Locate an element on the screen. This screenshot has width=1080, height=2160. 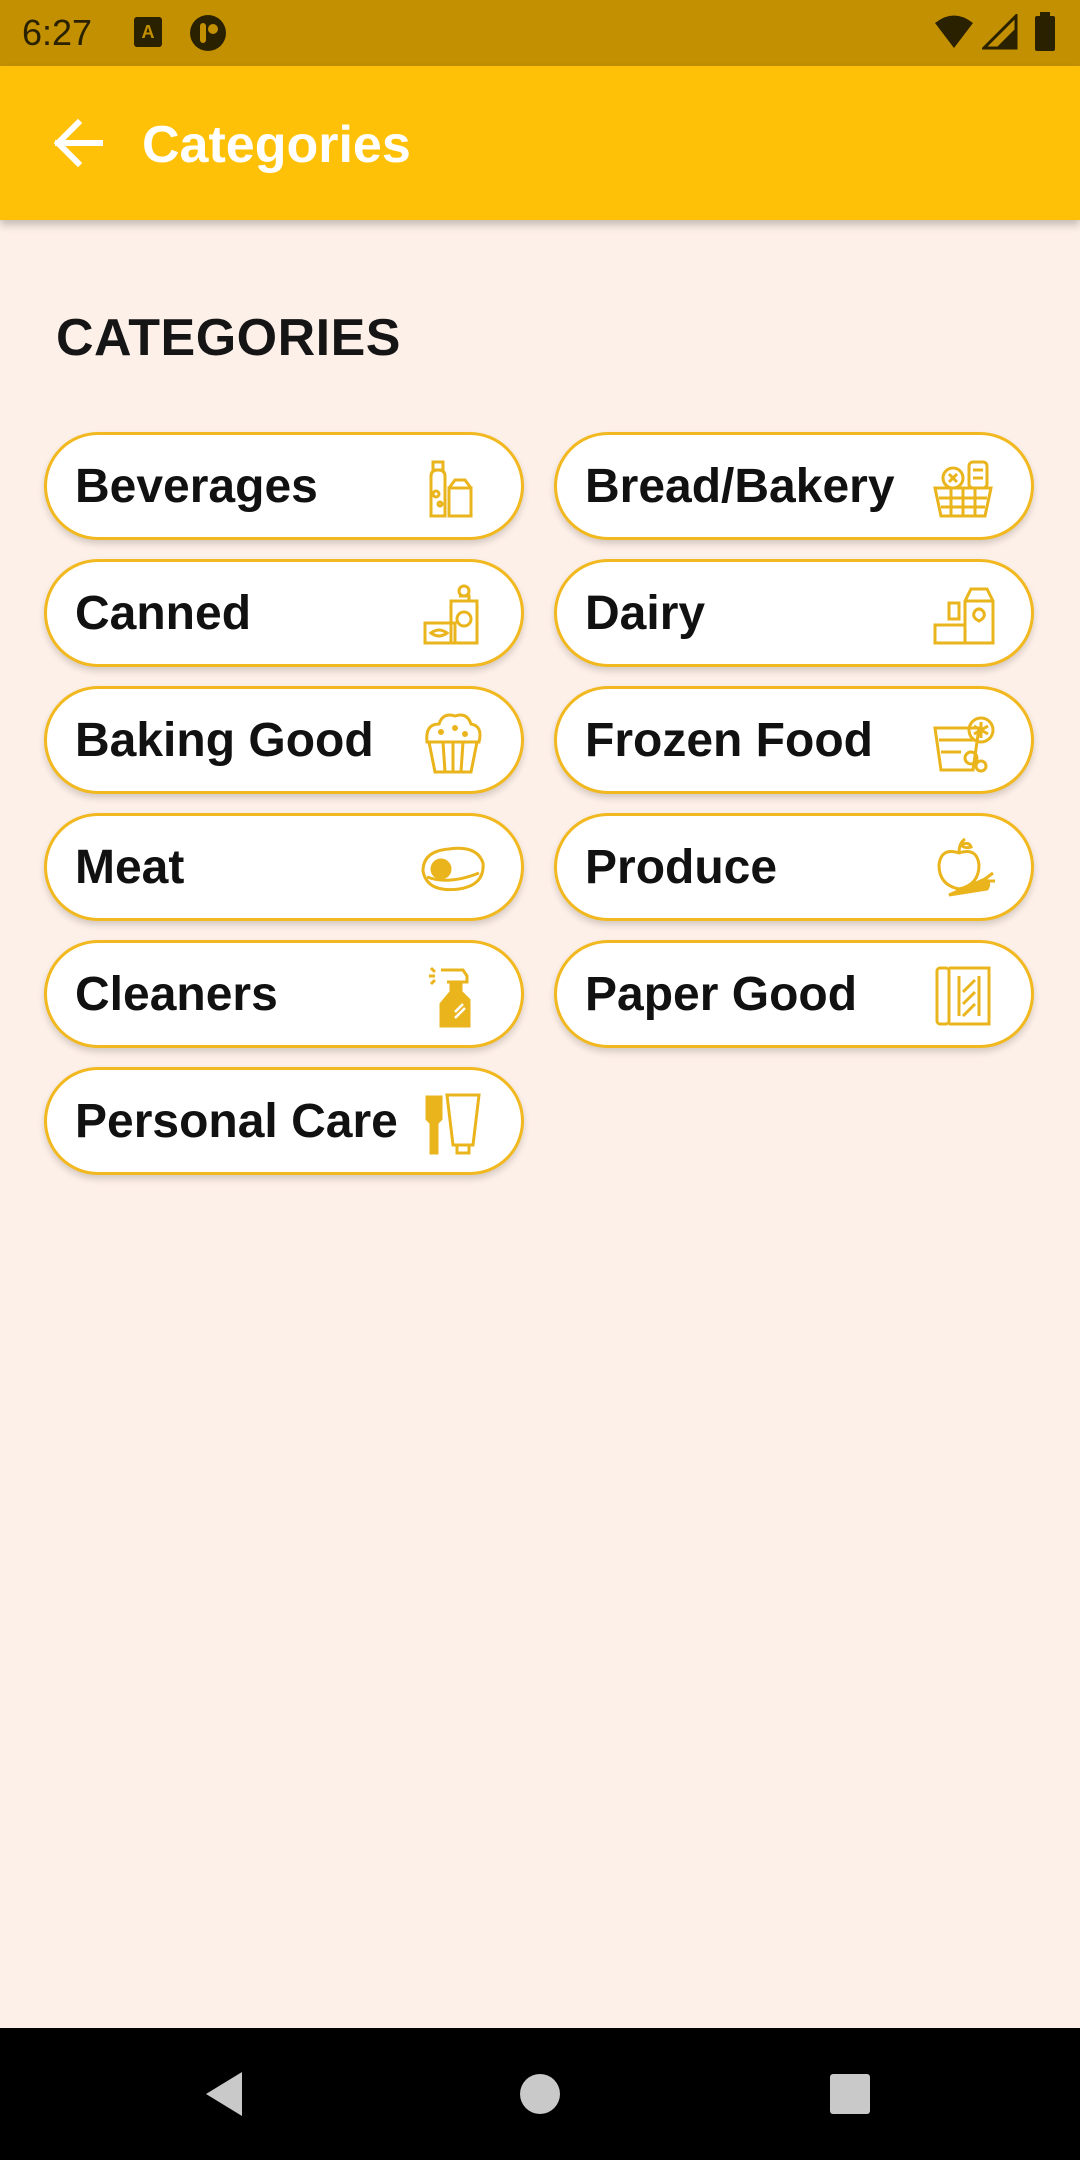
category-label: Frozen Food is located at coordinates (729, 740).